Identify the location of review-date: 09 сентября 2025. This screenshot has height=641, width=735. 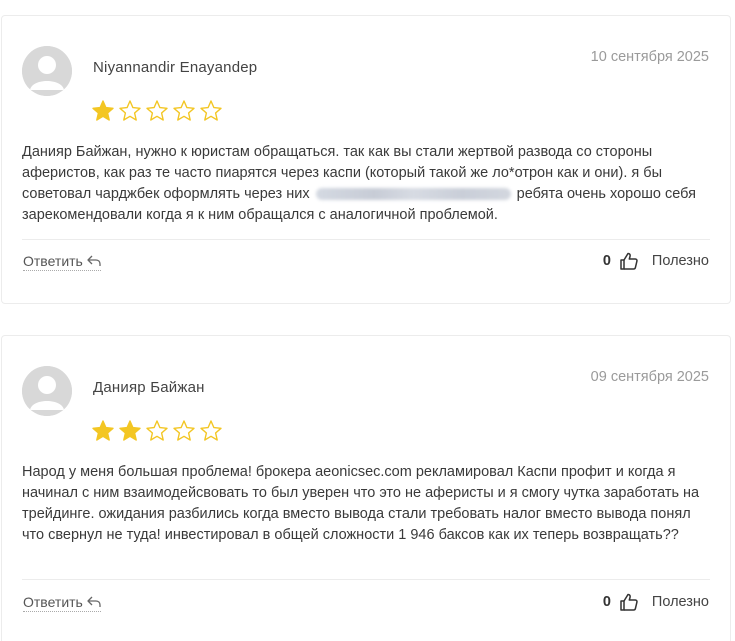
(649, 377).